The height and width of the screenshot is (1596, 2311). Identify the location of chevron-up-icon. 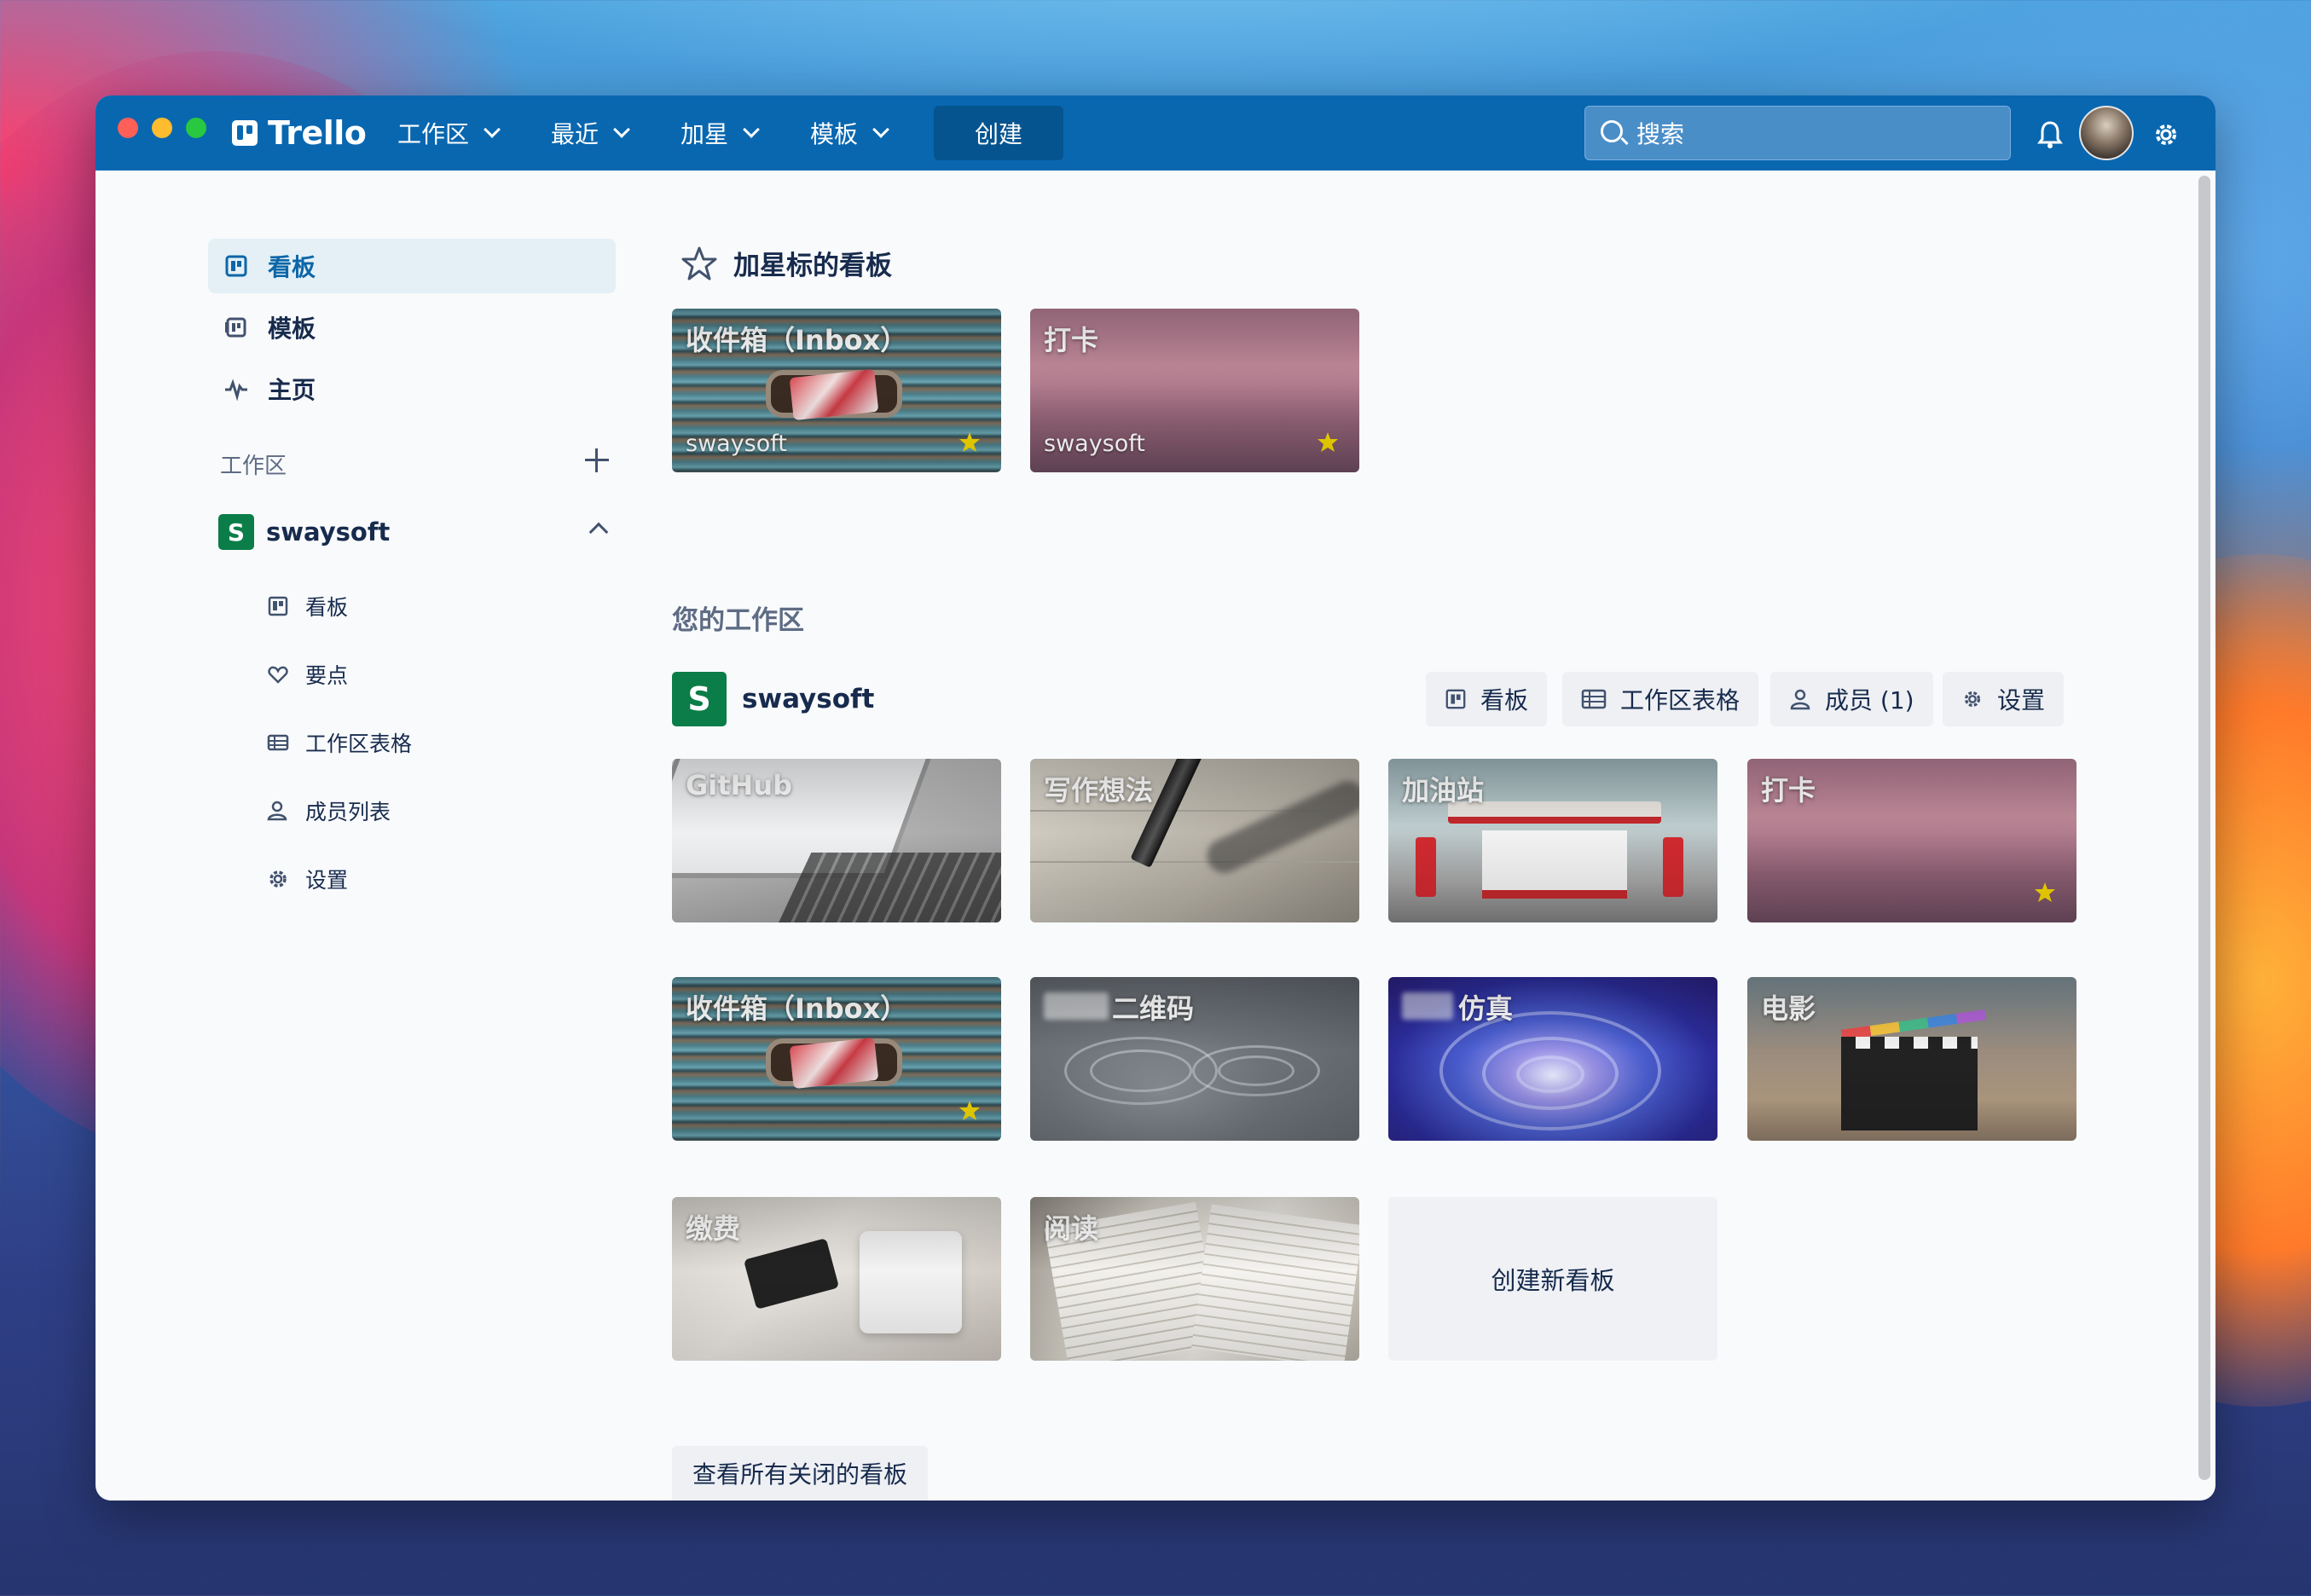
(599, 532).